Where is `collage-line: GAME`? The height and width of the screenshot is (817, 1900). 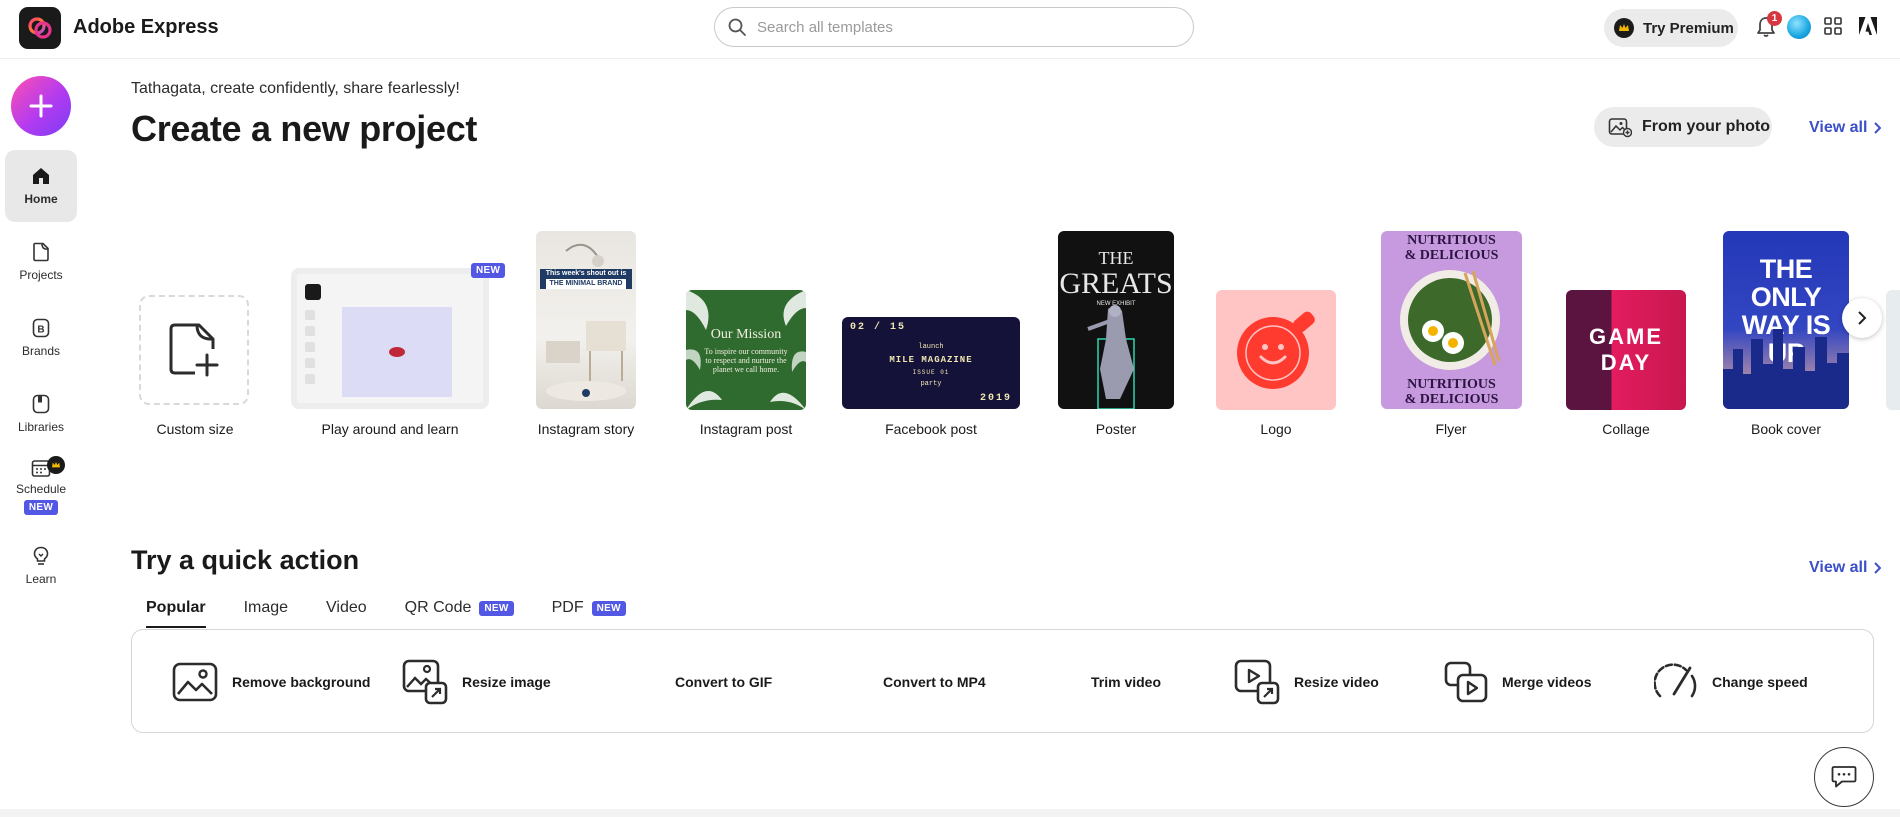 collage-line: GAME is located at coordinates (1626, 336).